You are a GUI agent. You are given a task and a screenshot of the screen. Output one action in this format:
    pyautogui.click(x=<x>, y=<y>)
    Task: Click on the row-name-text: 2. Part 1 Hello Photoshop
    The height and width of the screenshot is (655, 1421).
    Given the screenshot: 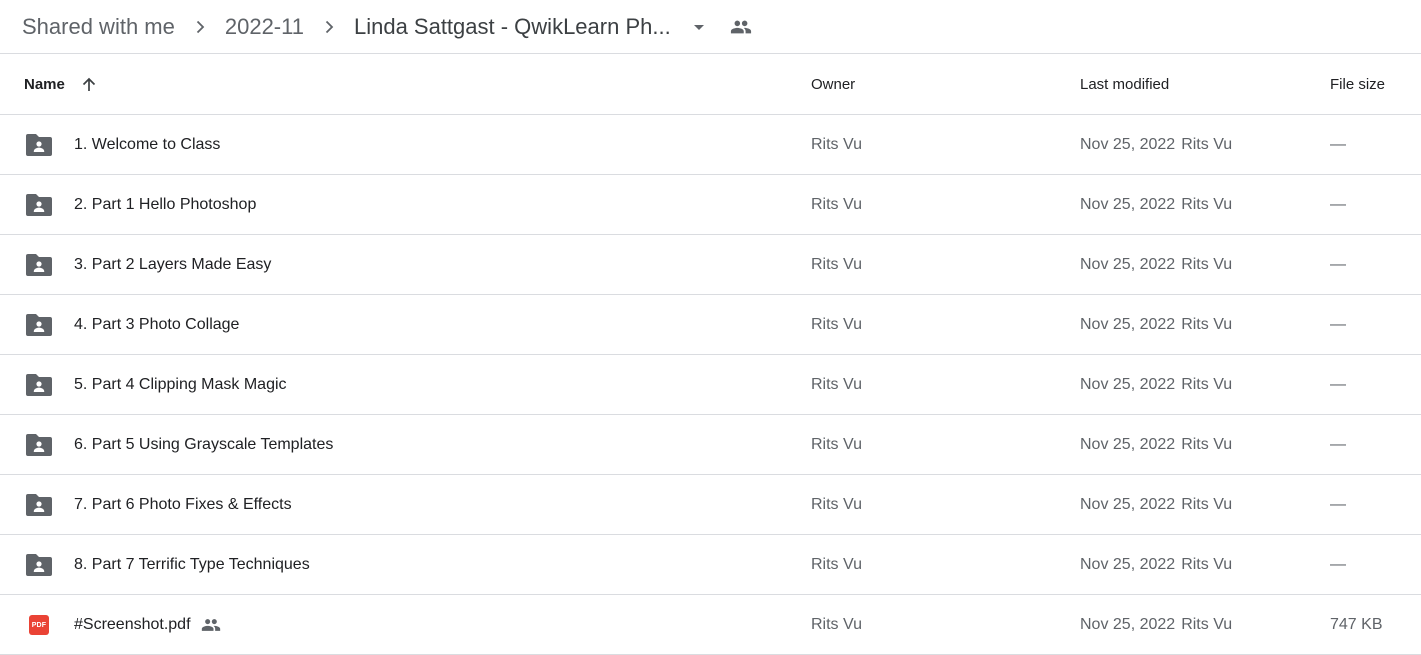 What is the action you would take?
    pyautogui.click(x=165, y=204)
    